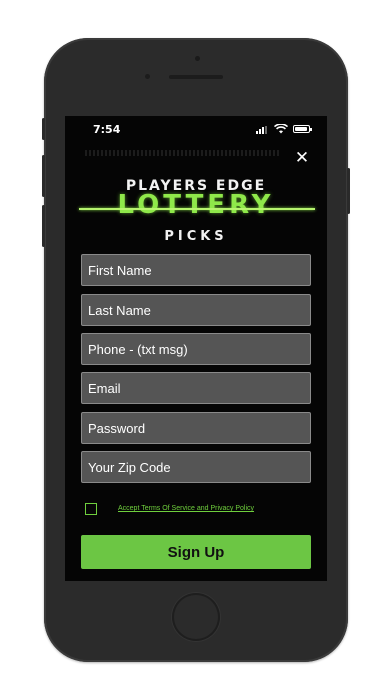  Describe the element at coordinates (91, 509) in the screenshot. I see `terms-checkbox` at that location.